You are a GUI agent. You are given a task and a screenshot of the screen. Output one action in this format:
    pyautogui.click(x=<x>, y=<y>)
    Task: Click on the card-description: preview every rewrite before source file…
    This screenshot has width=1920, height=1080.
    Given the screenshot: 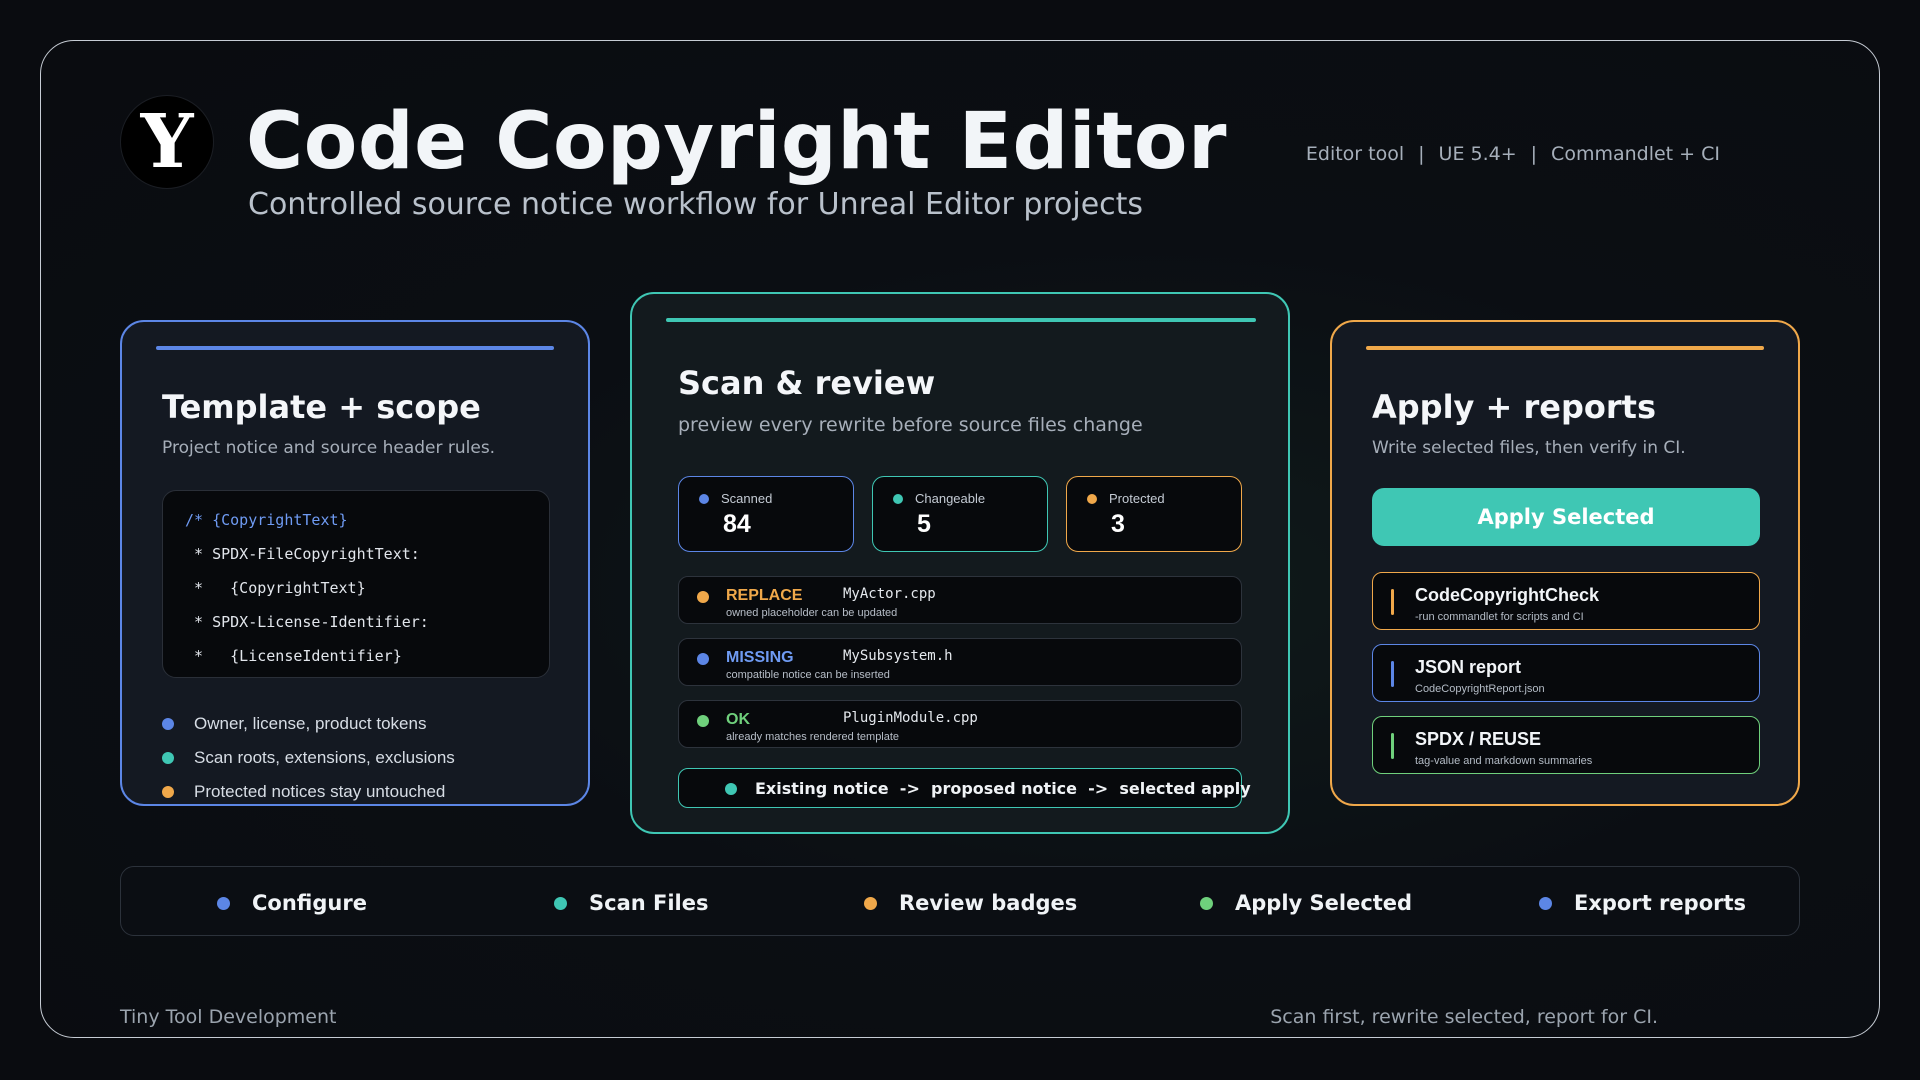 What is the action you would take?
    pyautogui.click(x=910, y=425)
    